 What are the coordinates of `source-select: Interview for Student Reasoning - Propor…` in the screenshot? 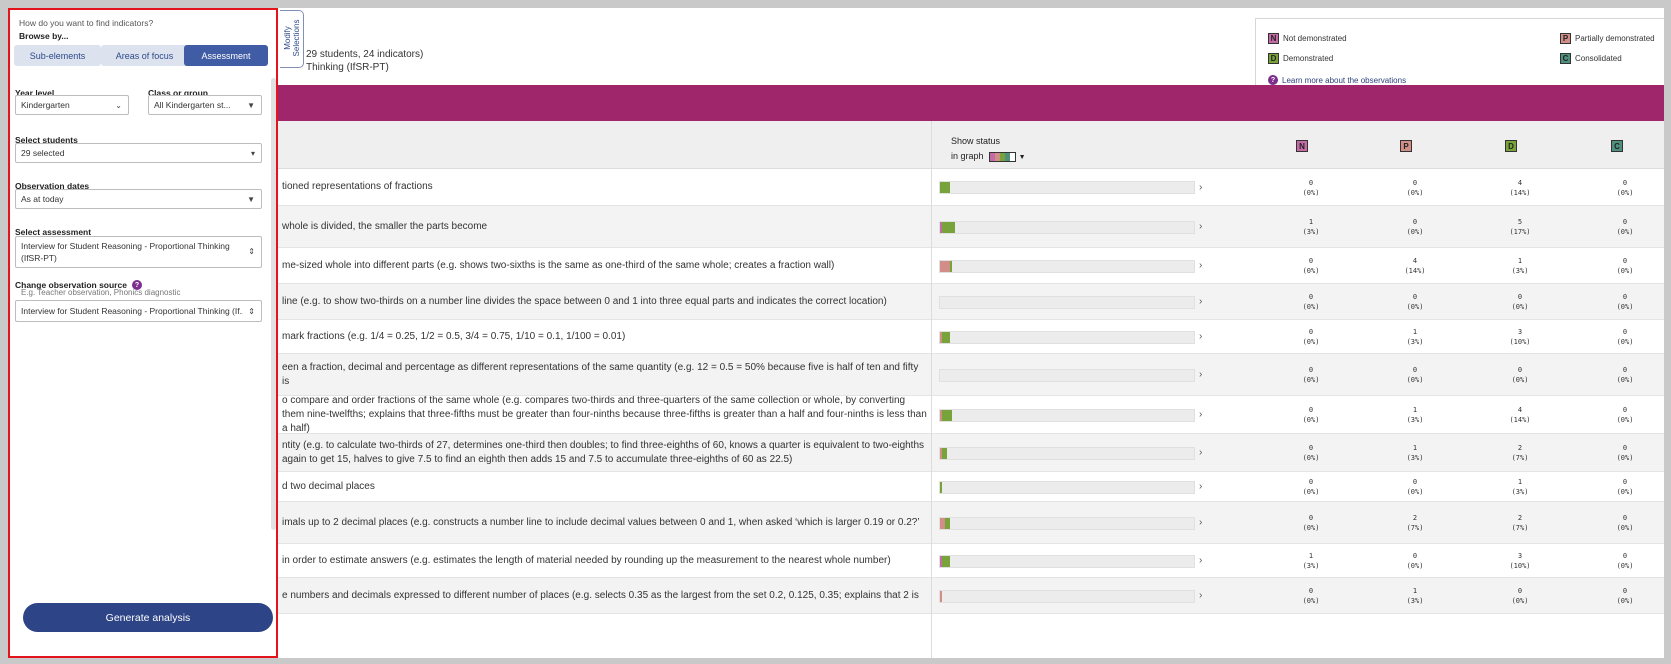 It's located at (138, 311).